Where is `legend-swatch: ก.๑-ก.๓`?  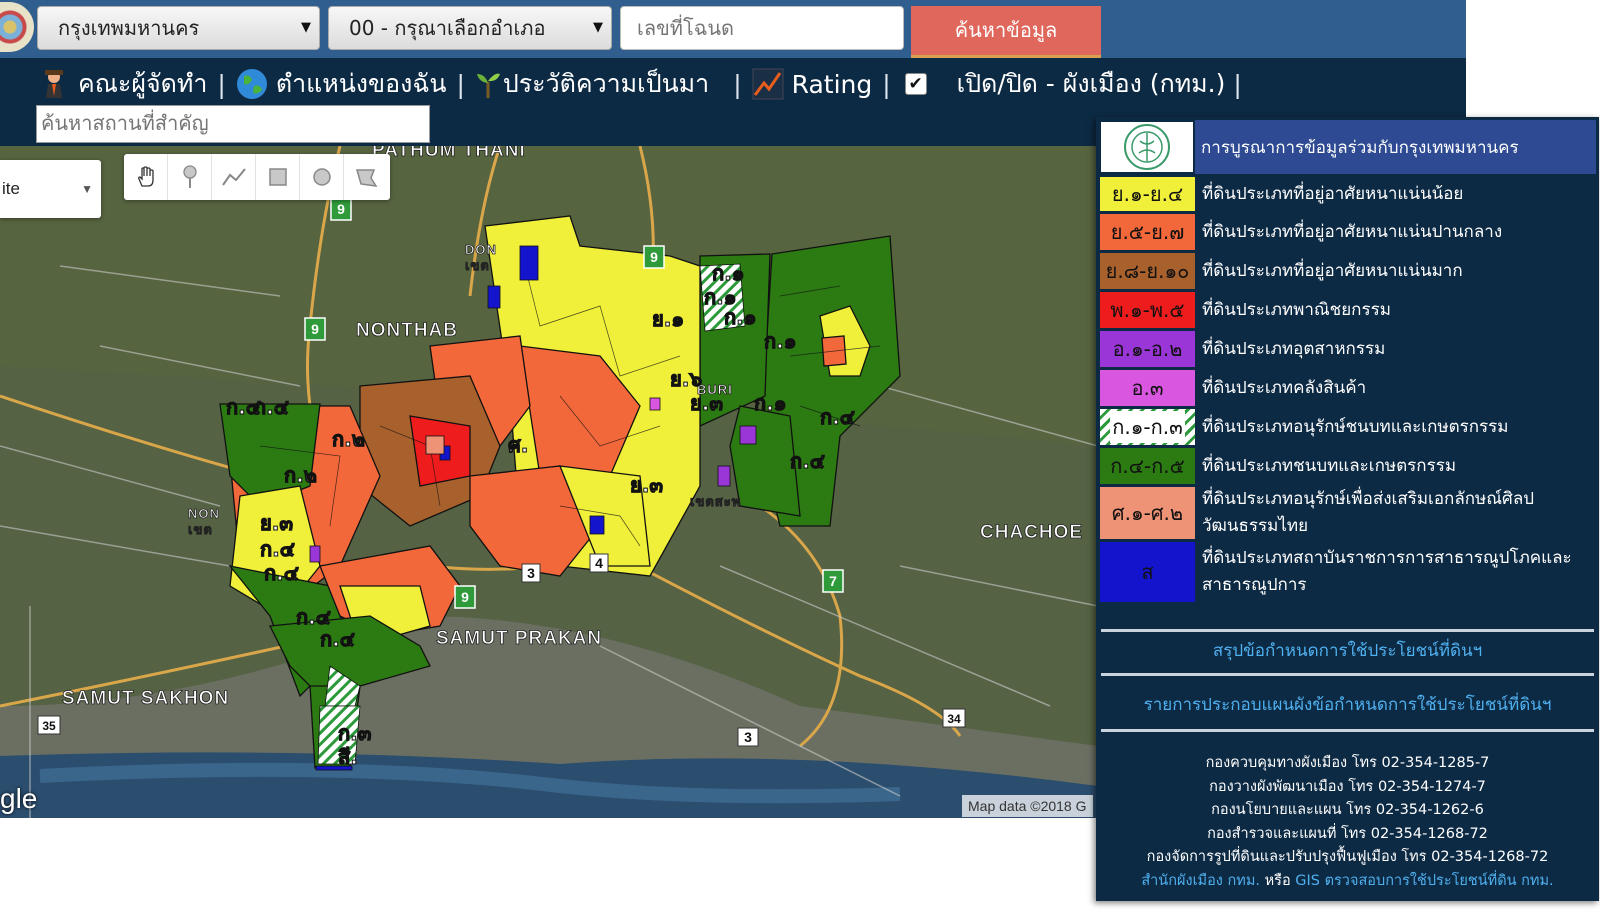 legend-swatch: ก.๑-ก.๓ is located at coordinates (1147, 427).